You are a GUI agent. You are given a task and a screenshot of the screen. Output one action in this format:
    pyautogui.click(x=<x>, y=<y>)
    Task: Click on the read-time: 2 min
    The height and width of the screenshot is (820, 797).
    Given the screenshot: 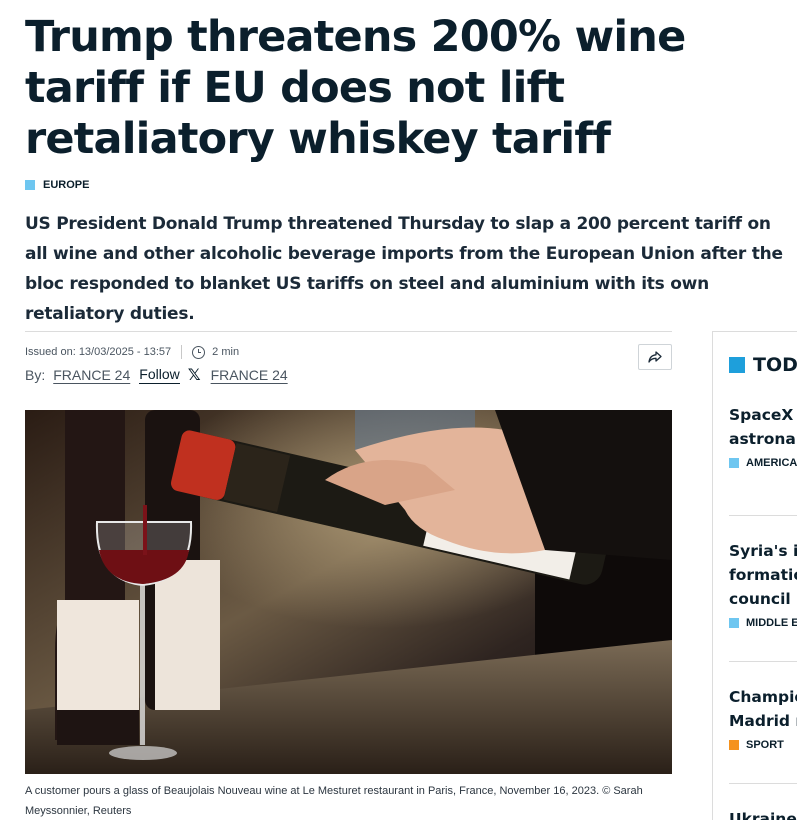 What is the action you would take?
    pyautogui.click(x=226, y=352)
    